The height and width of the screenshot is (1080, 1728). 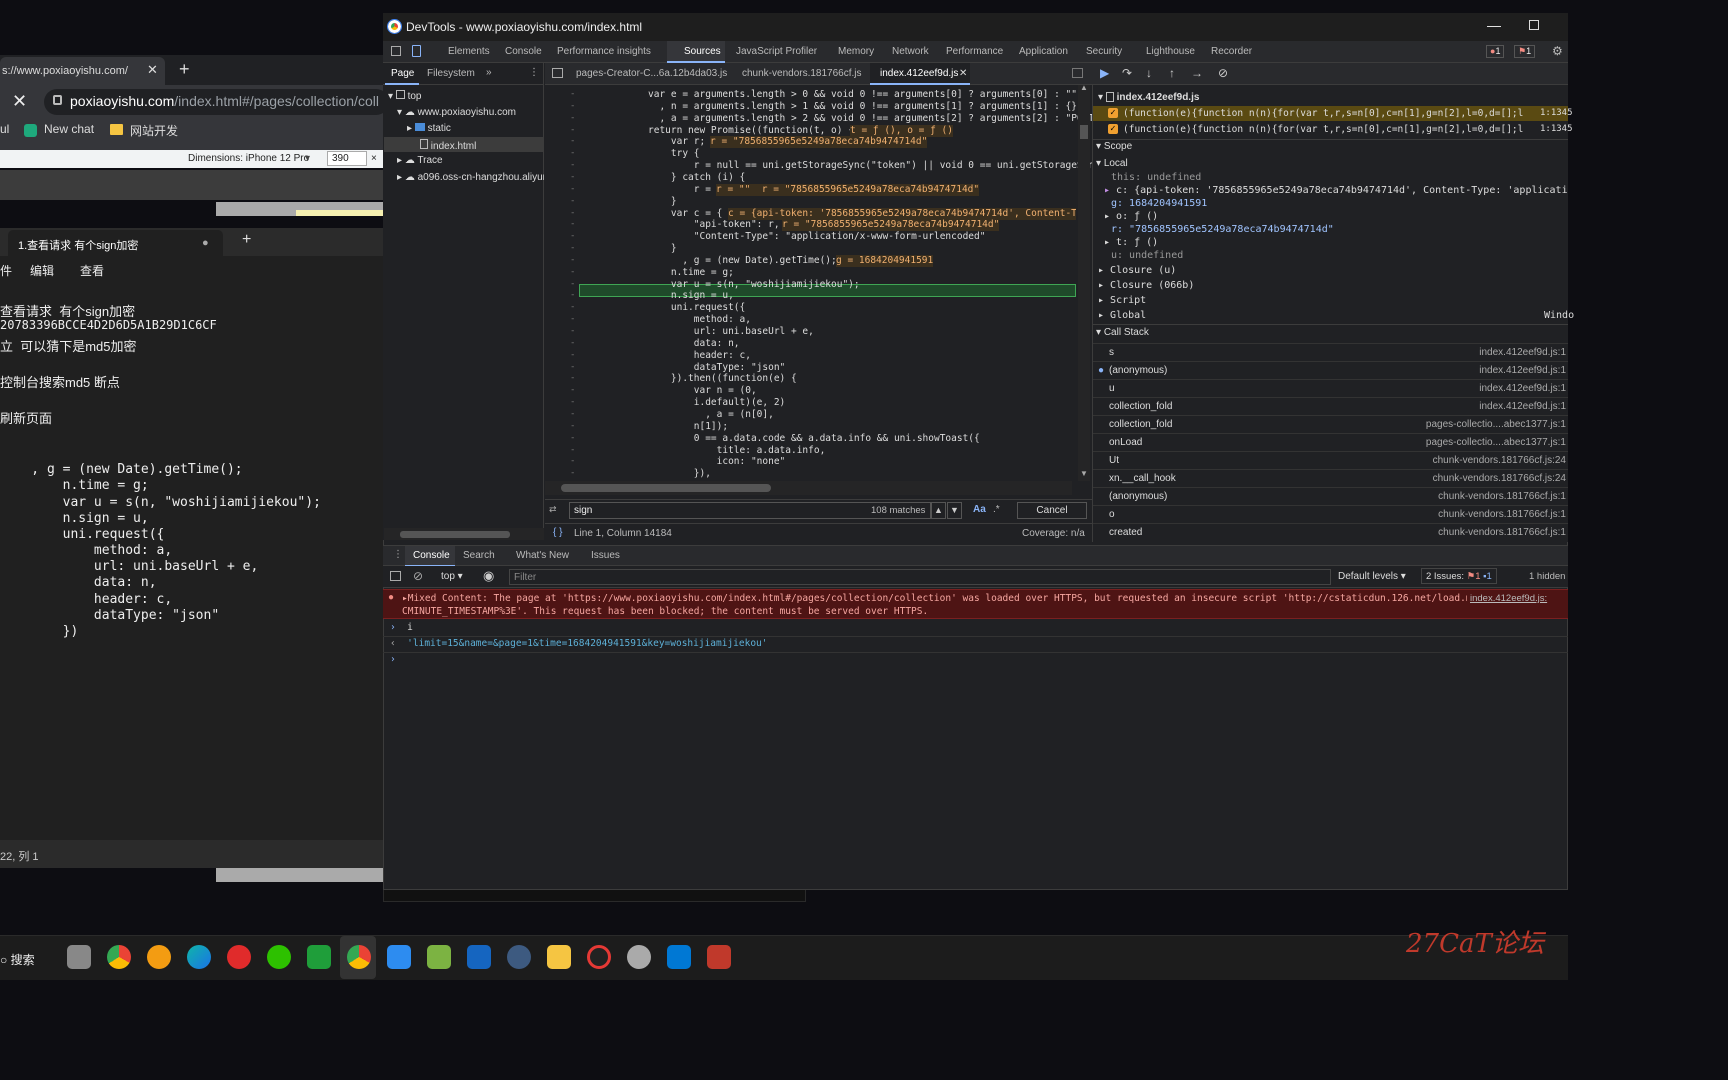 I want to click on call-frame: ● (anonymous) index.412eef9d.js:1, so click(x=1330, y=370).